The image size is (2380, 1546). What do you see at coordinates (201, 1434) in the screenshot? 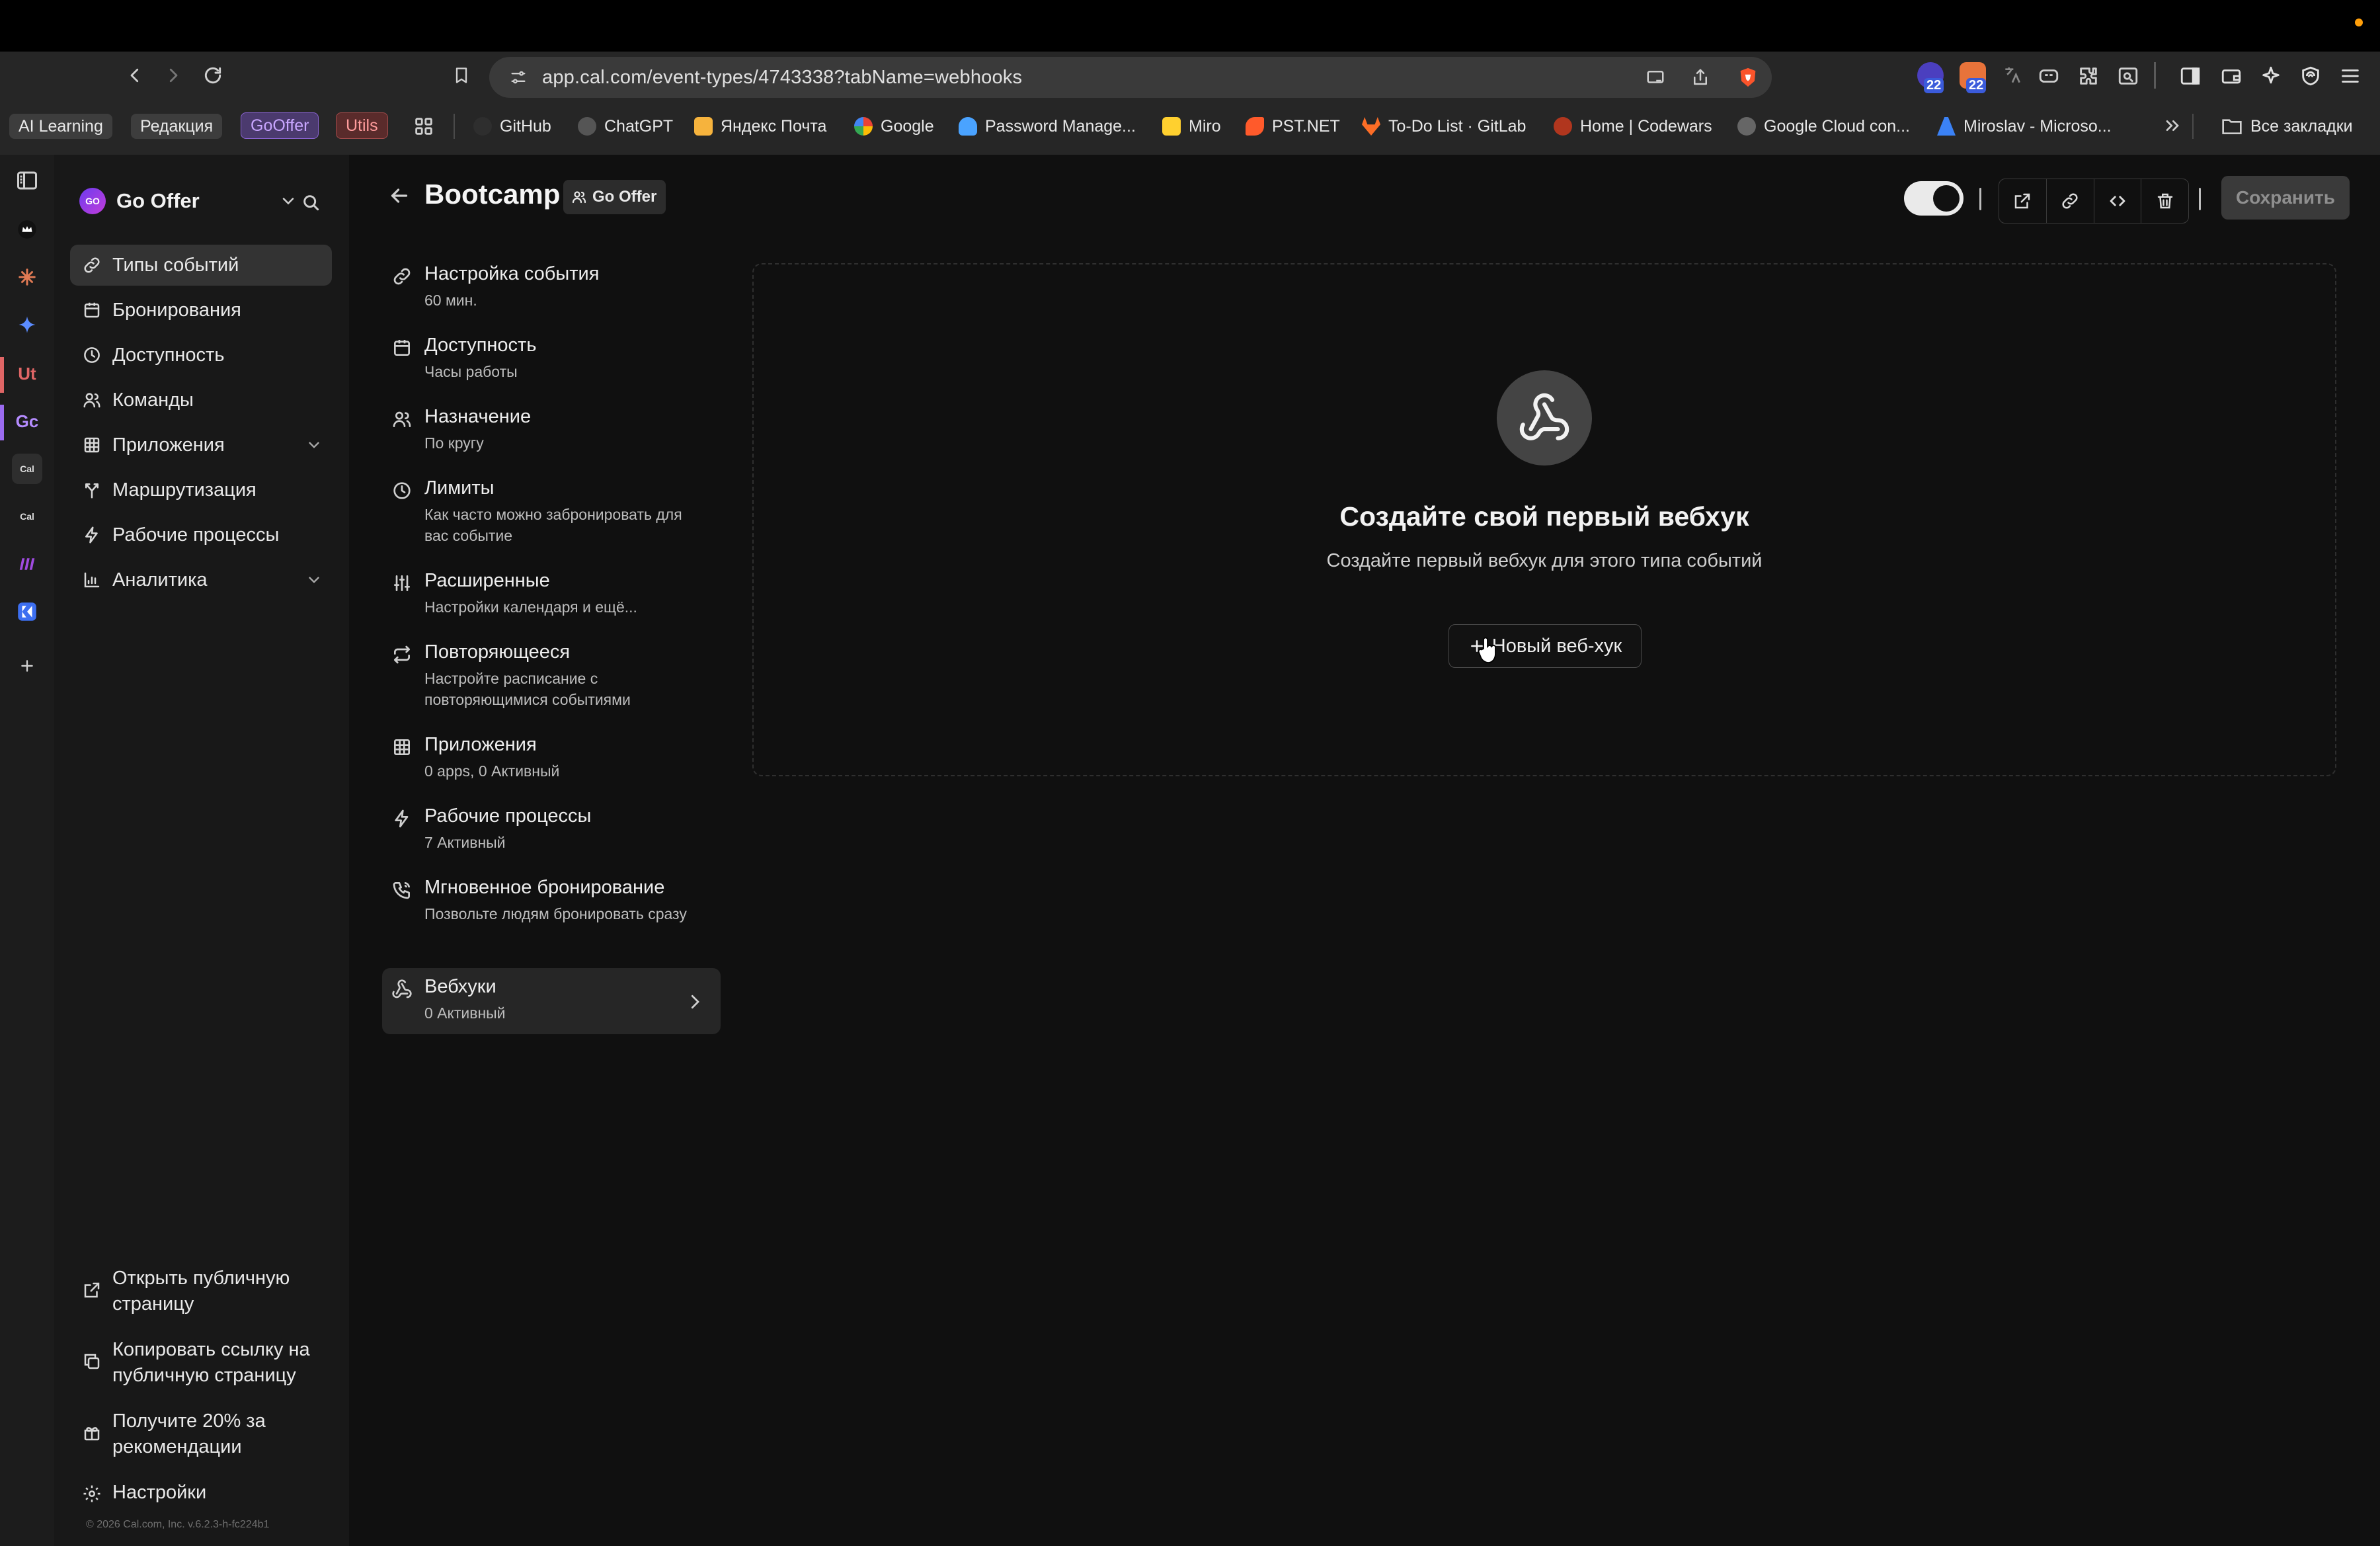
I see `referral-link: Получите 20% за рекомендации` at bounding box center [201, 1434].